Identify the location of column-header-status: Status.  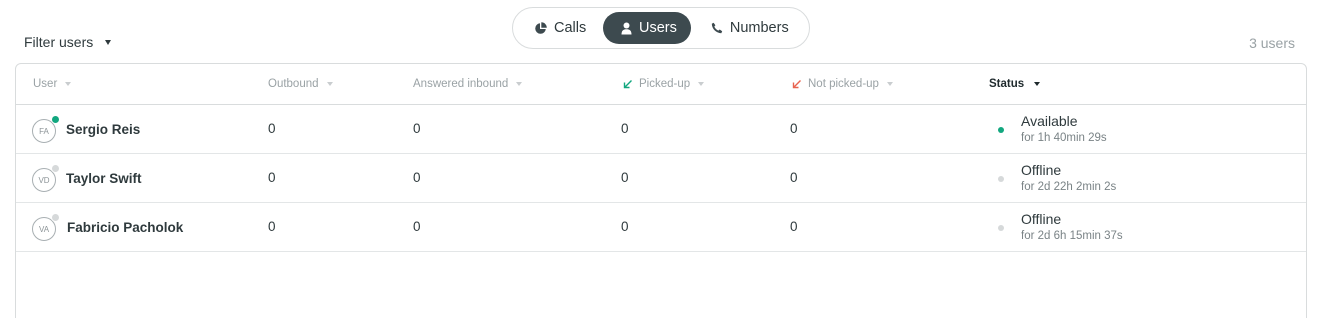
(1015, 84).